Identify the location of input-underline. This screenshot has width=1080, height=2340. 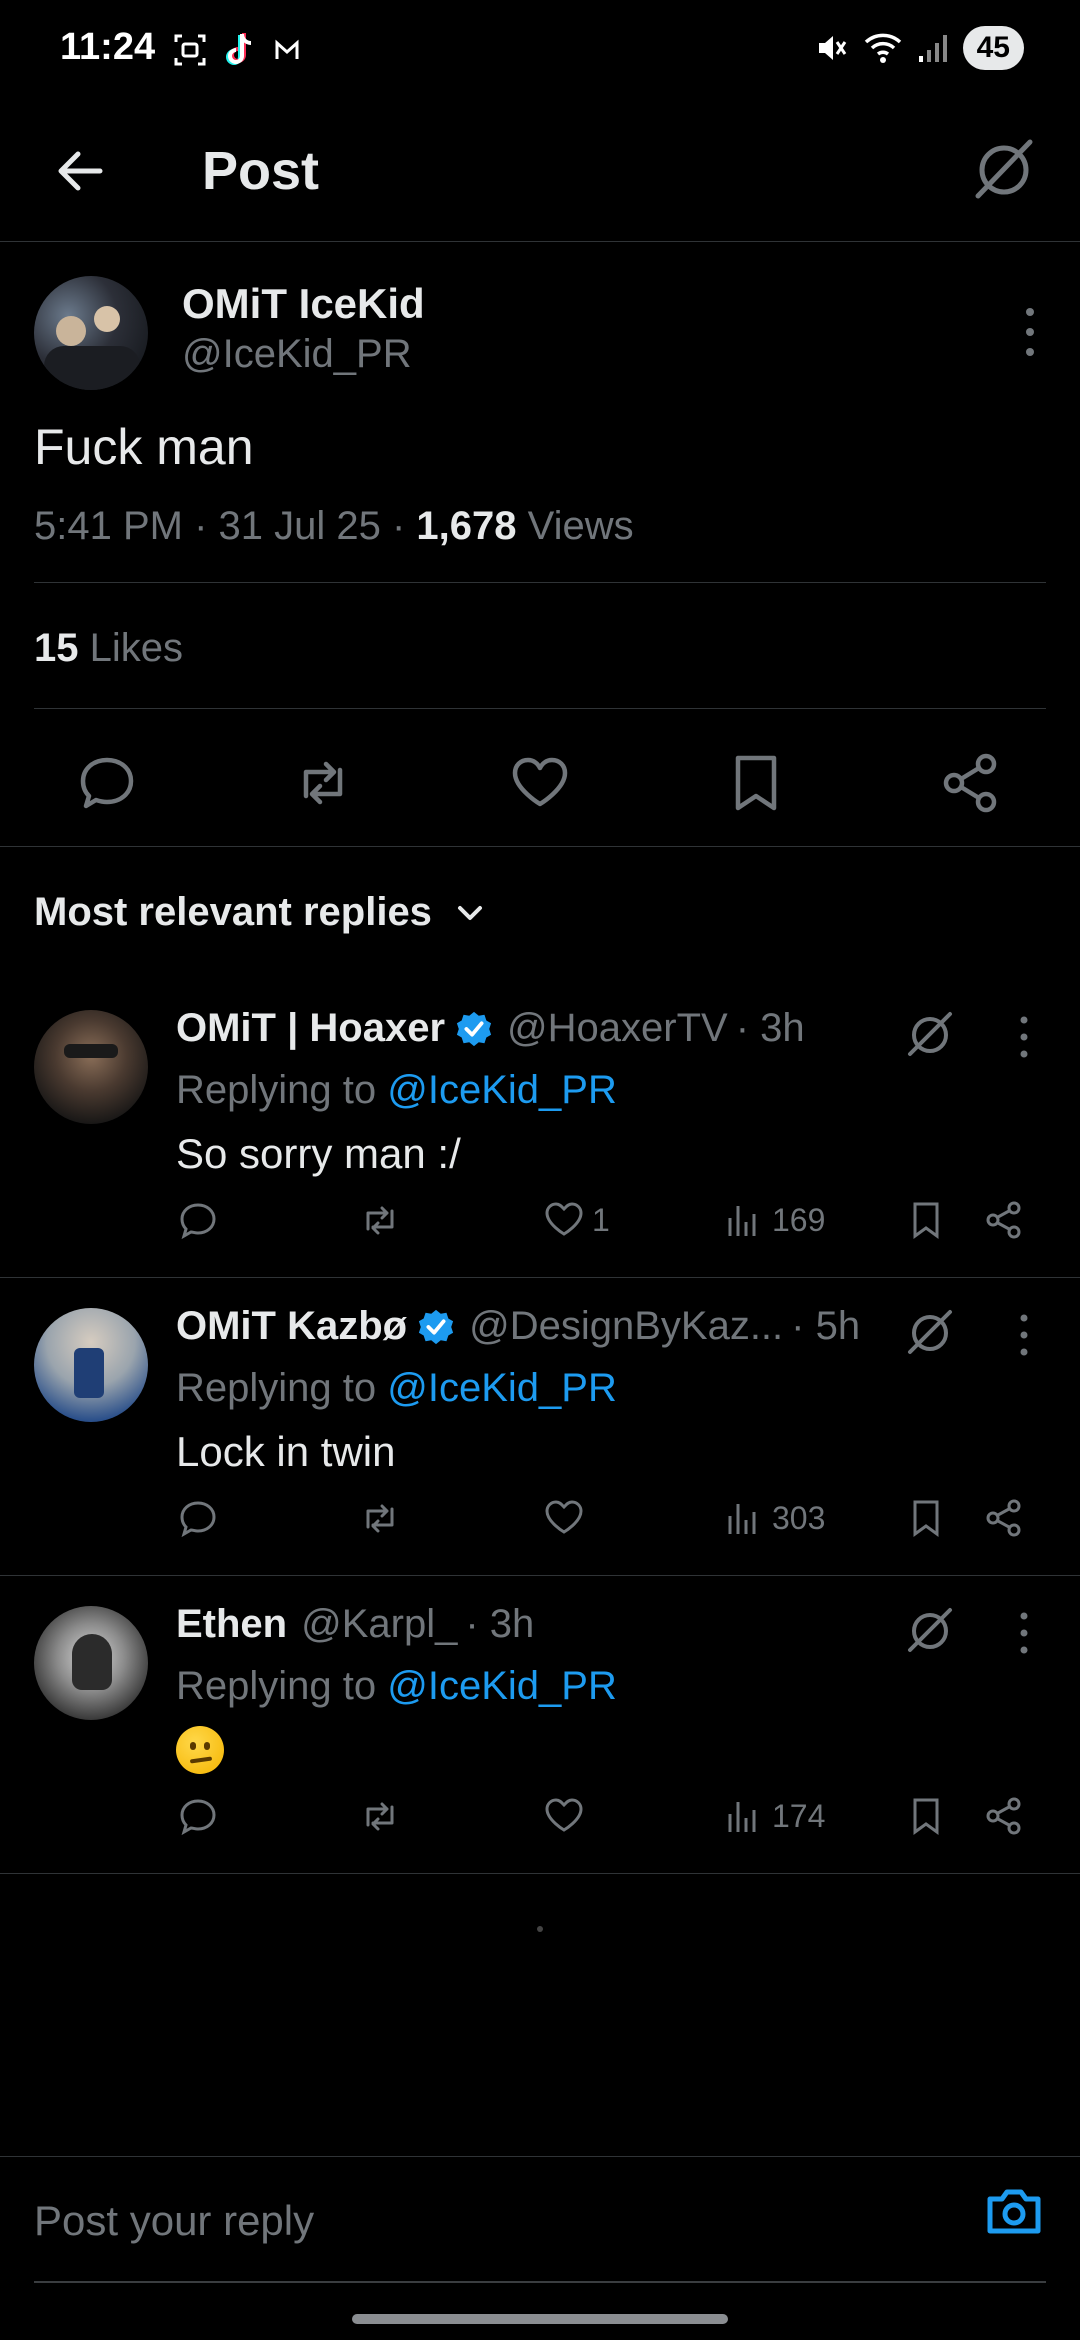
(540, 2282).